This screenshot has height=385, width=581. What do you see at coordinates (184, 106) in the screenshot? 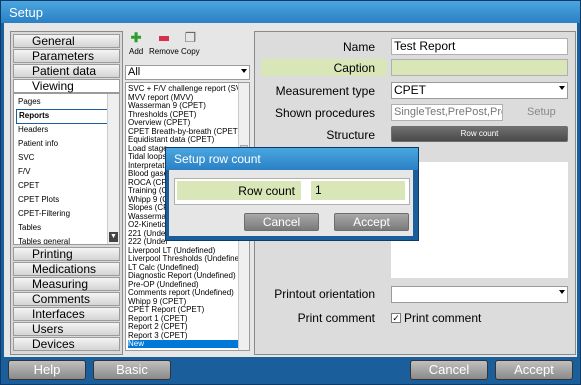
I see `report-list-item: Wasserman 9 (CPET)` at bounding box center [184, 106].